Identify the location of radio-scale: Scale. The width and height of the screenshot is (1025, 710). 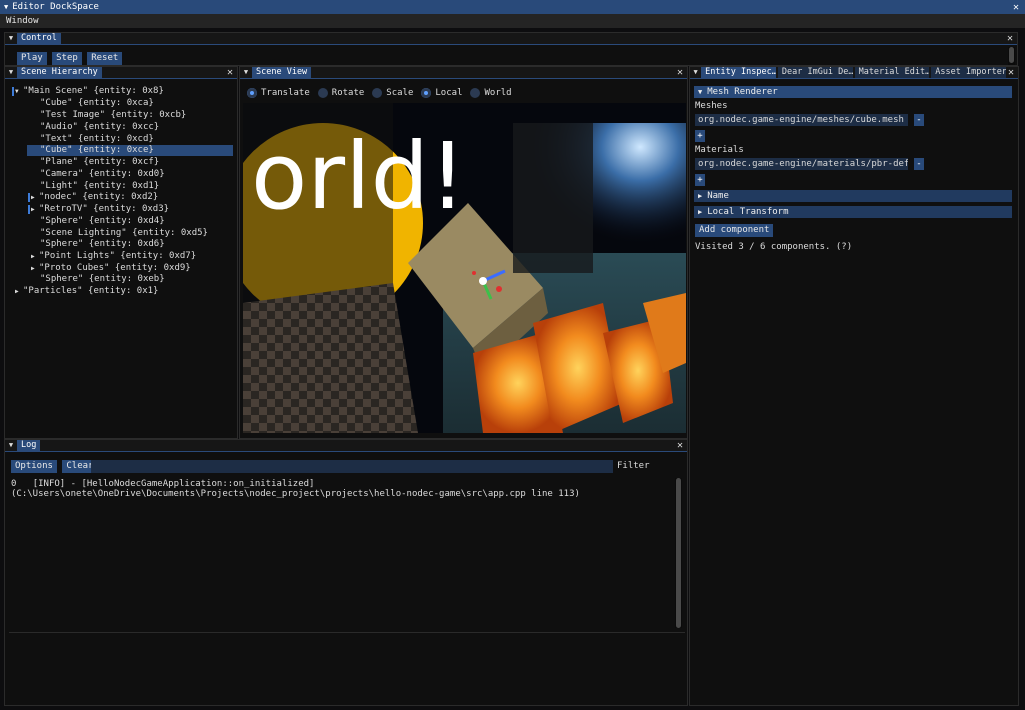
(392, 93).